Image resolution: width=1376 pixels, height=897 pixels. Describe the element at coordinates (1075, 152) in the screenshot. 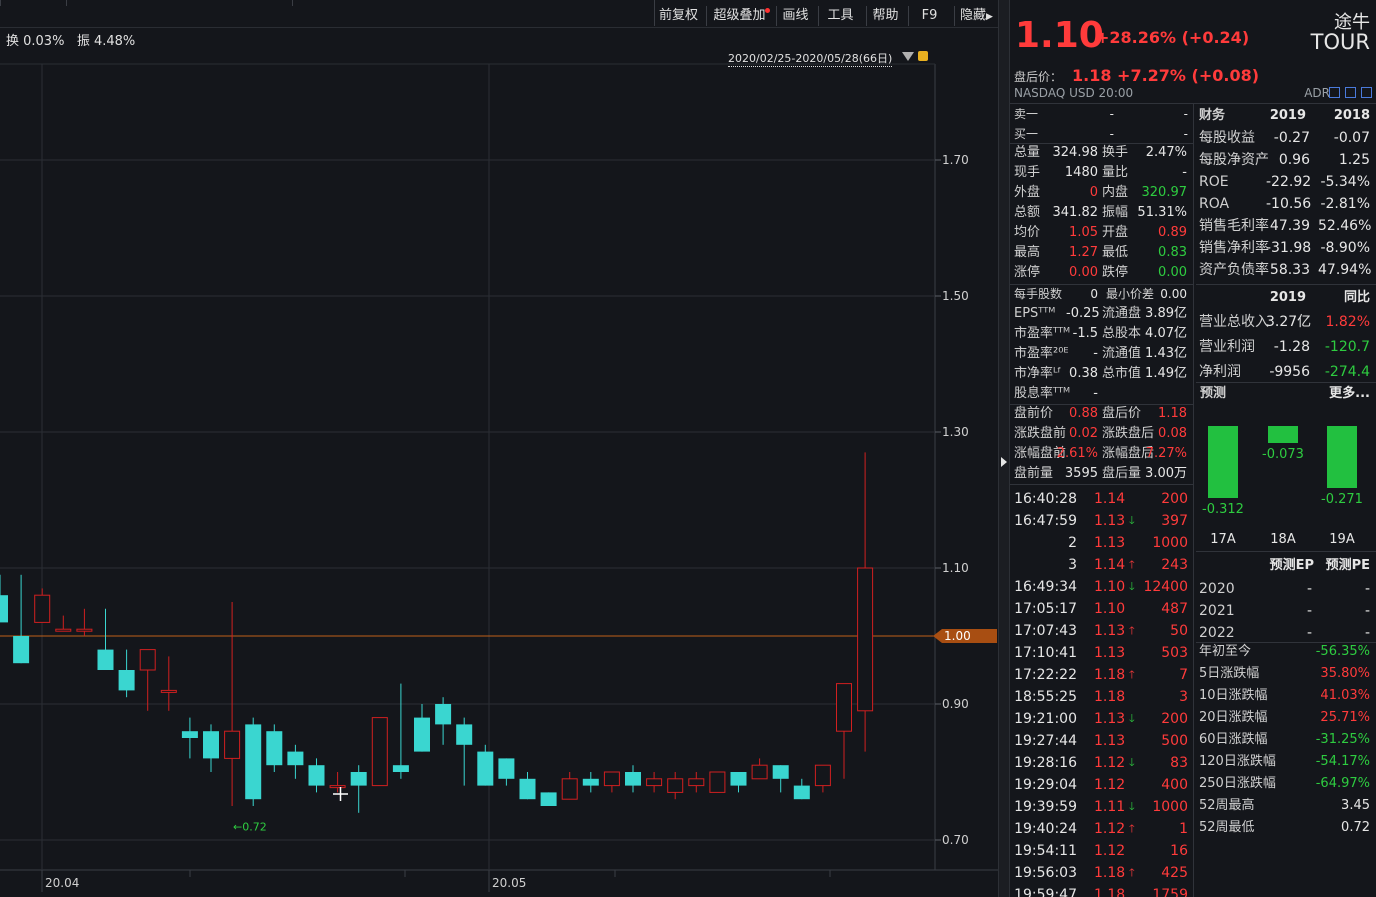

I see `stat-value: 324.98` at that location.